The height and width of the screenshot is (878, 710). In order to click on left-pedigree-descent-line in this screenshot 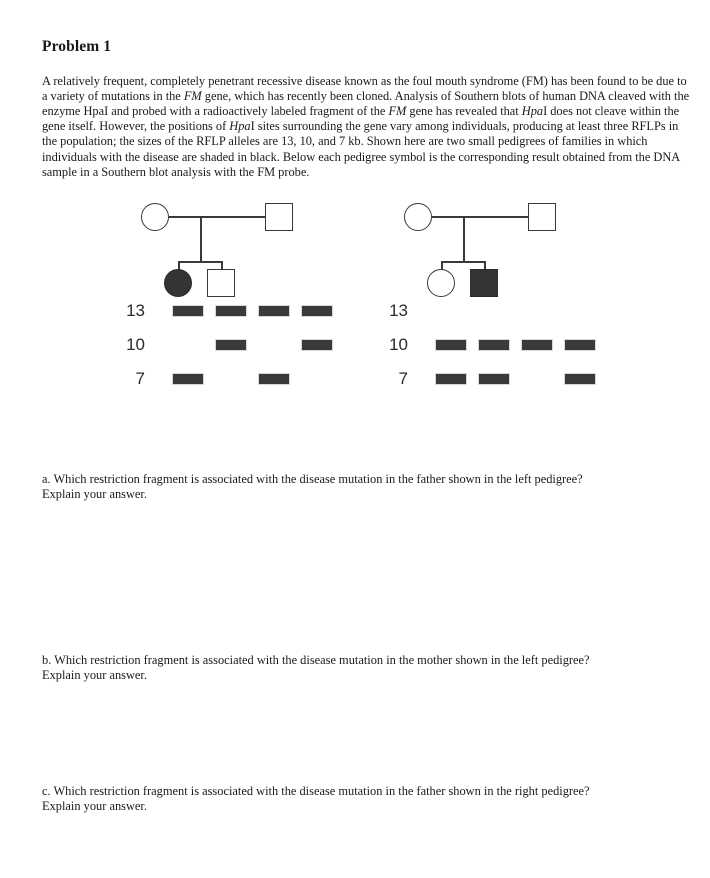, I will do `click(201, 239)`.